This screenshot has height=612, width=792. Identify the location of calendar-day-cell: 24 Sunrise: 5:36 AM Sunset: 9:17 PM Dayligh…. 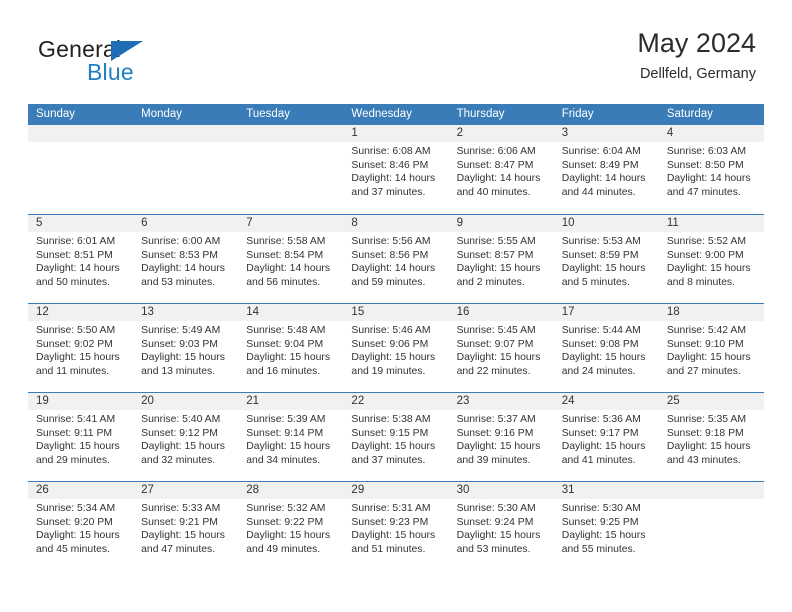
(606, 437).